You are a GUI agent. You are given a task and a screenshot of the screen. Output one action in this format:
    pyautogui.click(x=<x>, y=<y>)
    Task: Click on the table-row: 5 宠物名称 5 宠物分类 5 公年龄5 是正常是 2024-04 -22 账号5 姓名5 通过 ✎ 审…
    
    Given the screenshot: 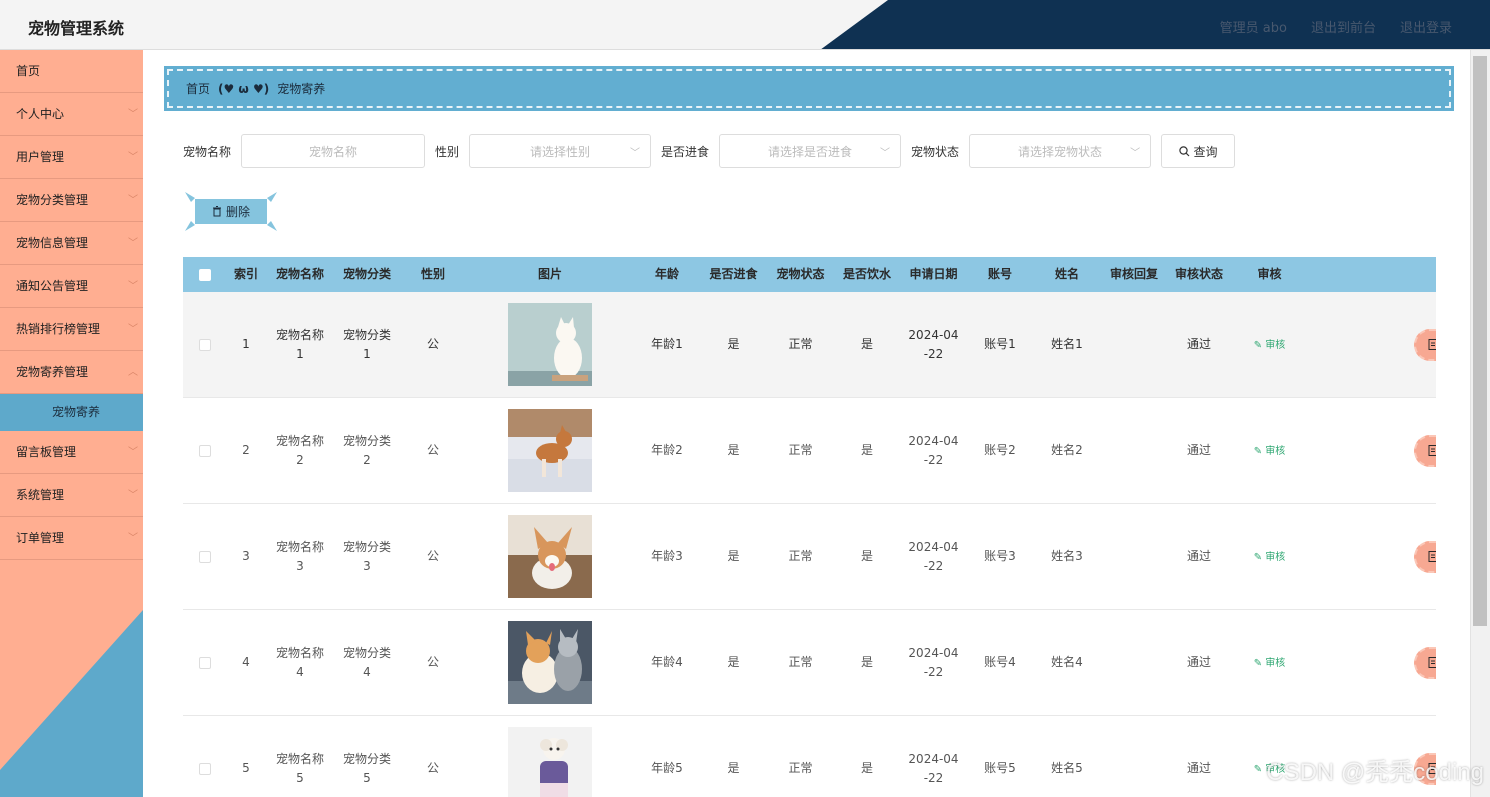 What is the action you would take?
    pyautogui.click(x=809, y=756)
    